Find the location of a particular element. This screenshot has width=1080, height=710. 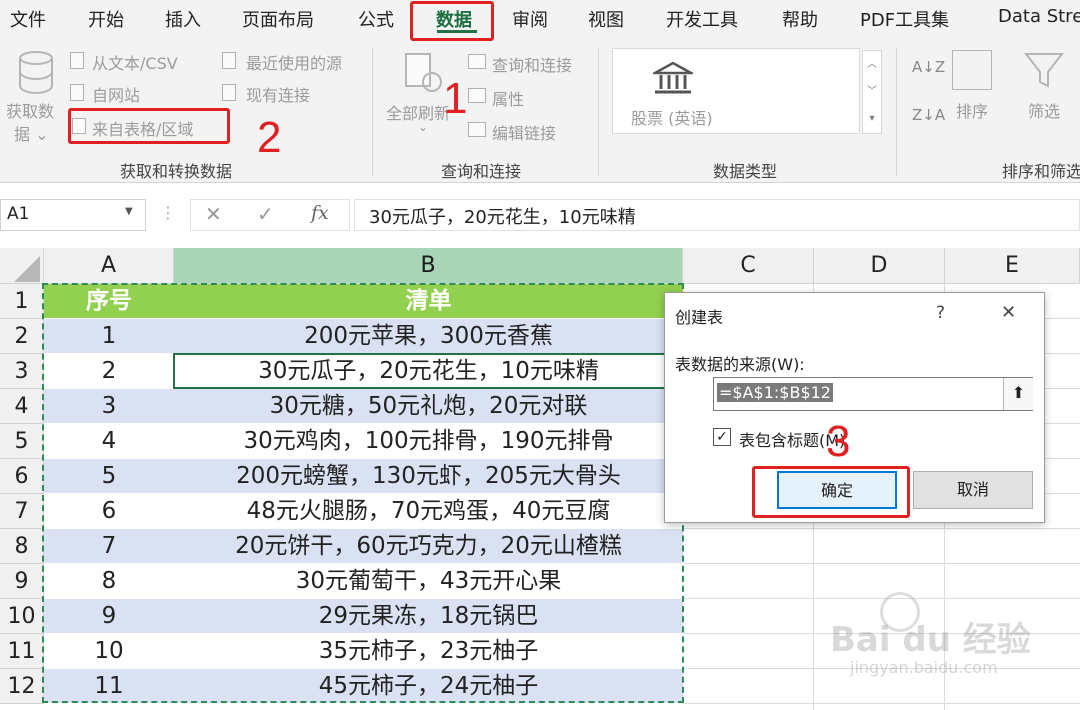

tab-home: 开始 is located at coordinates (106, 19).